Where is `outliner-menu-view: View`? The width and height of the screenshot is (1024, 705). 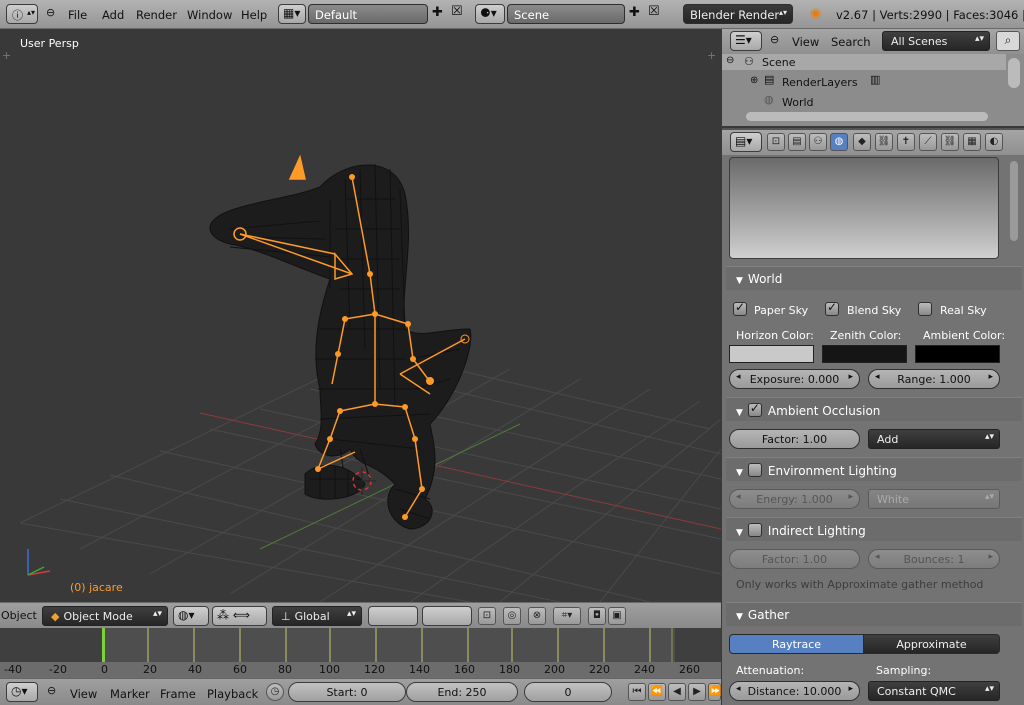 outliner-menu-view: View is located at coordinates (805, 42).